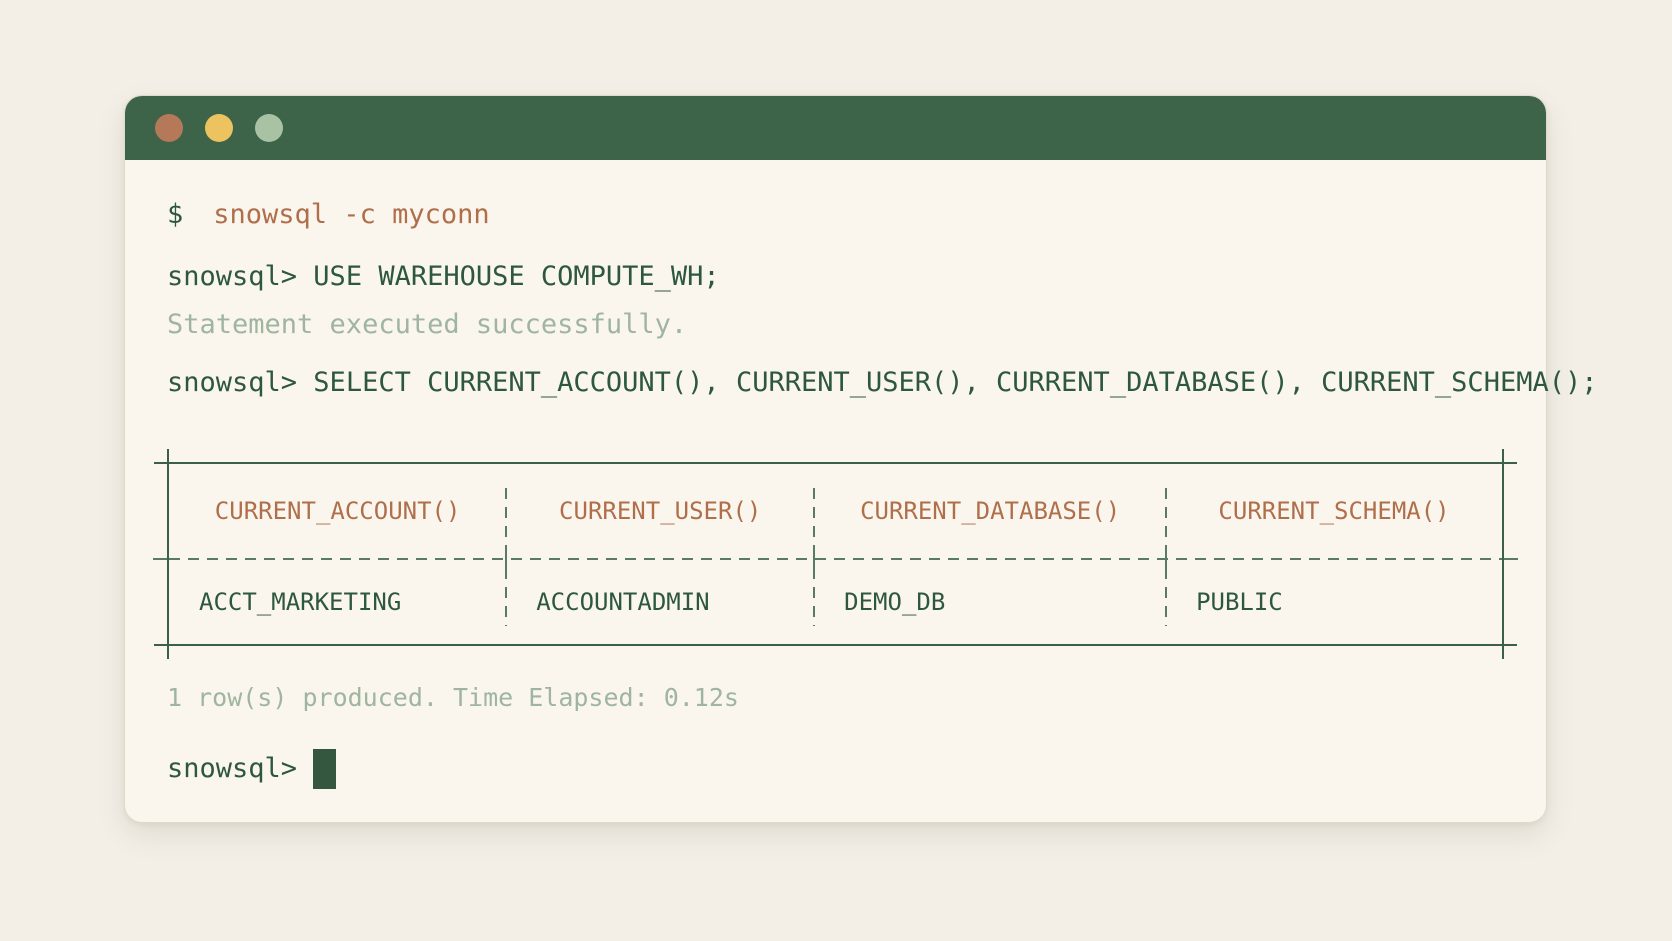 This screenshot has height=941, width=1672. What do you see at coordinates (169, 128) in the screenshot?
I see `close-button-dot` at bounding box center [169, 128].